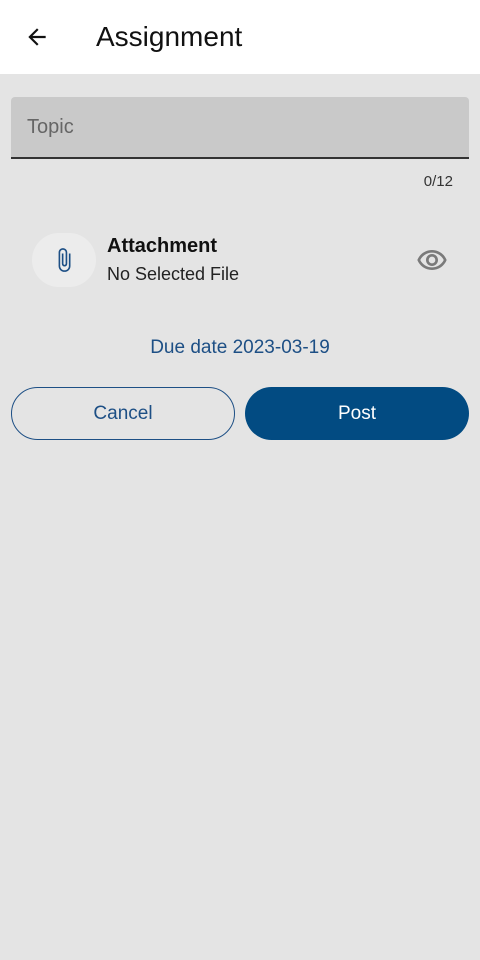  I want to click on eye-icon, so click(432, 260).